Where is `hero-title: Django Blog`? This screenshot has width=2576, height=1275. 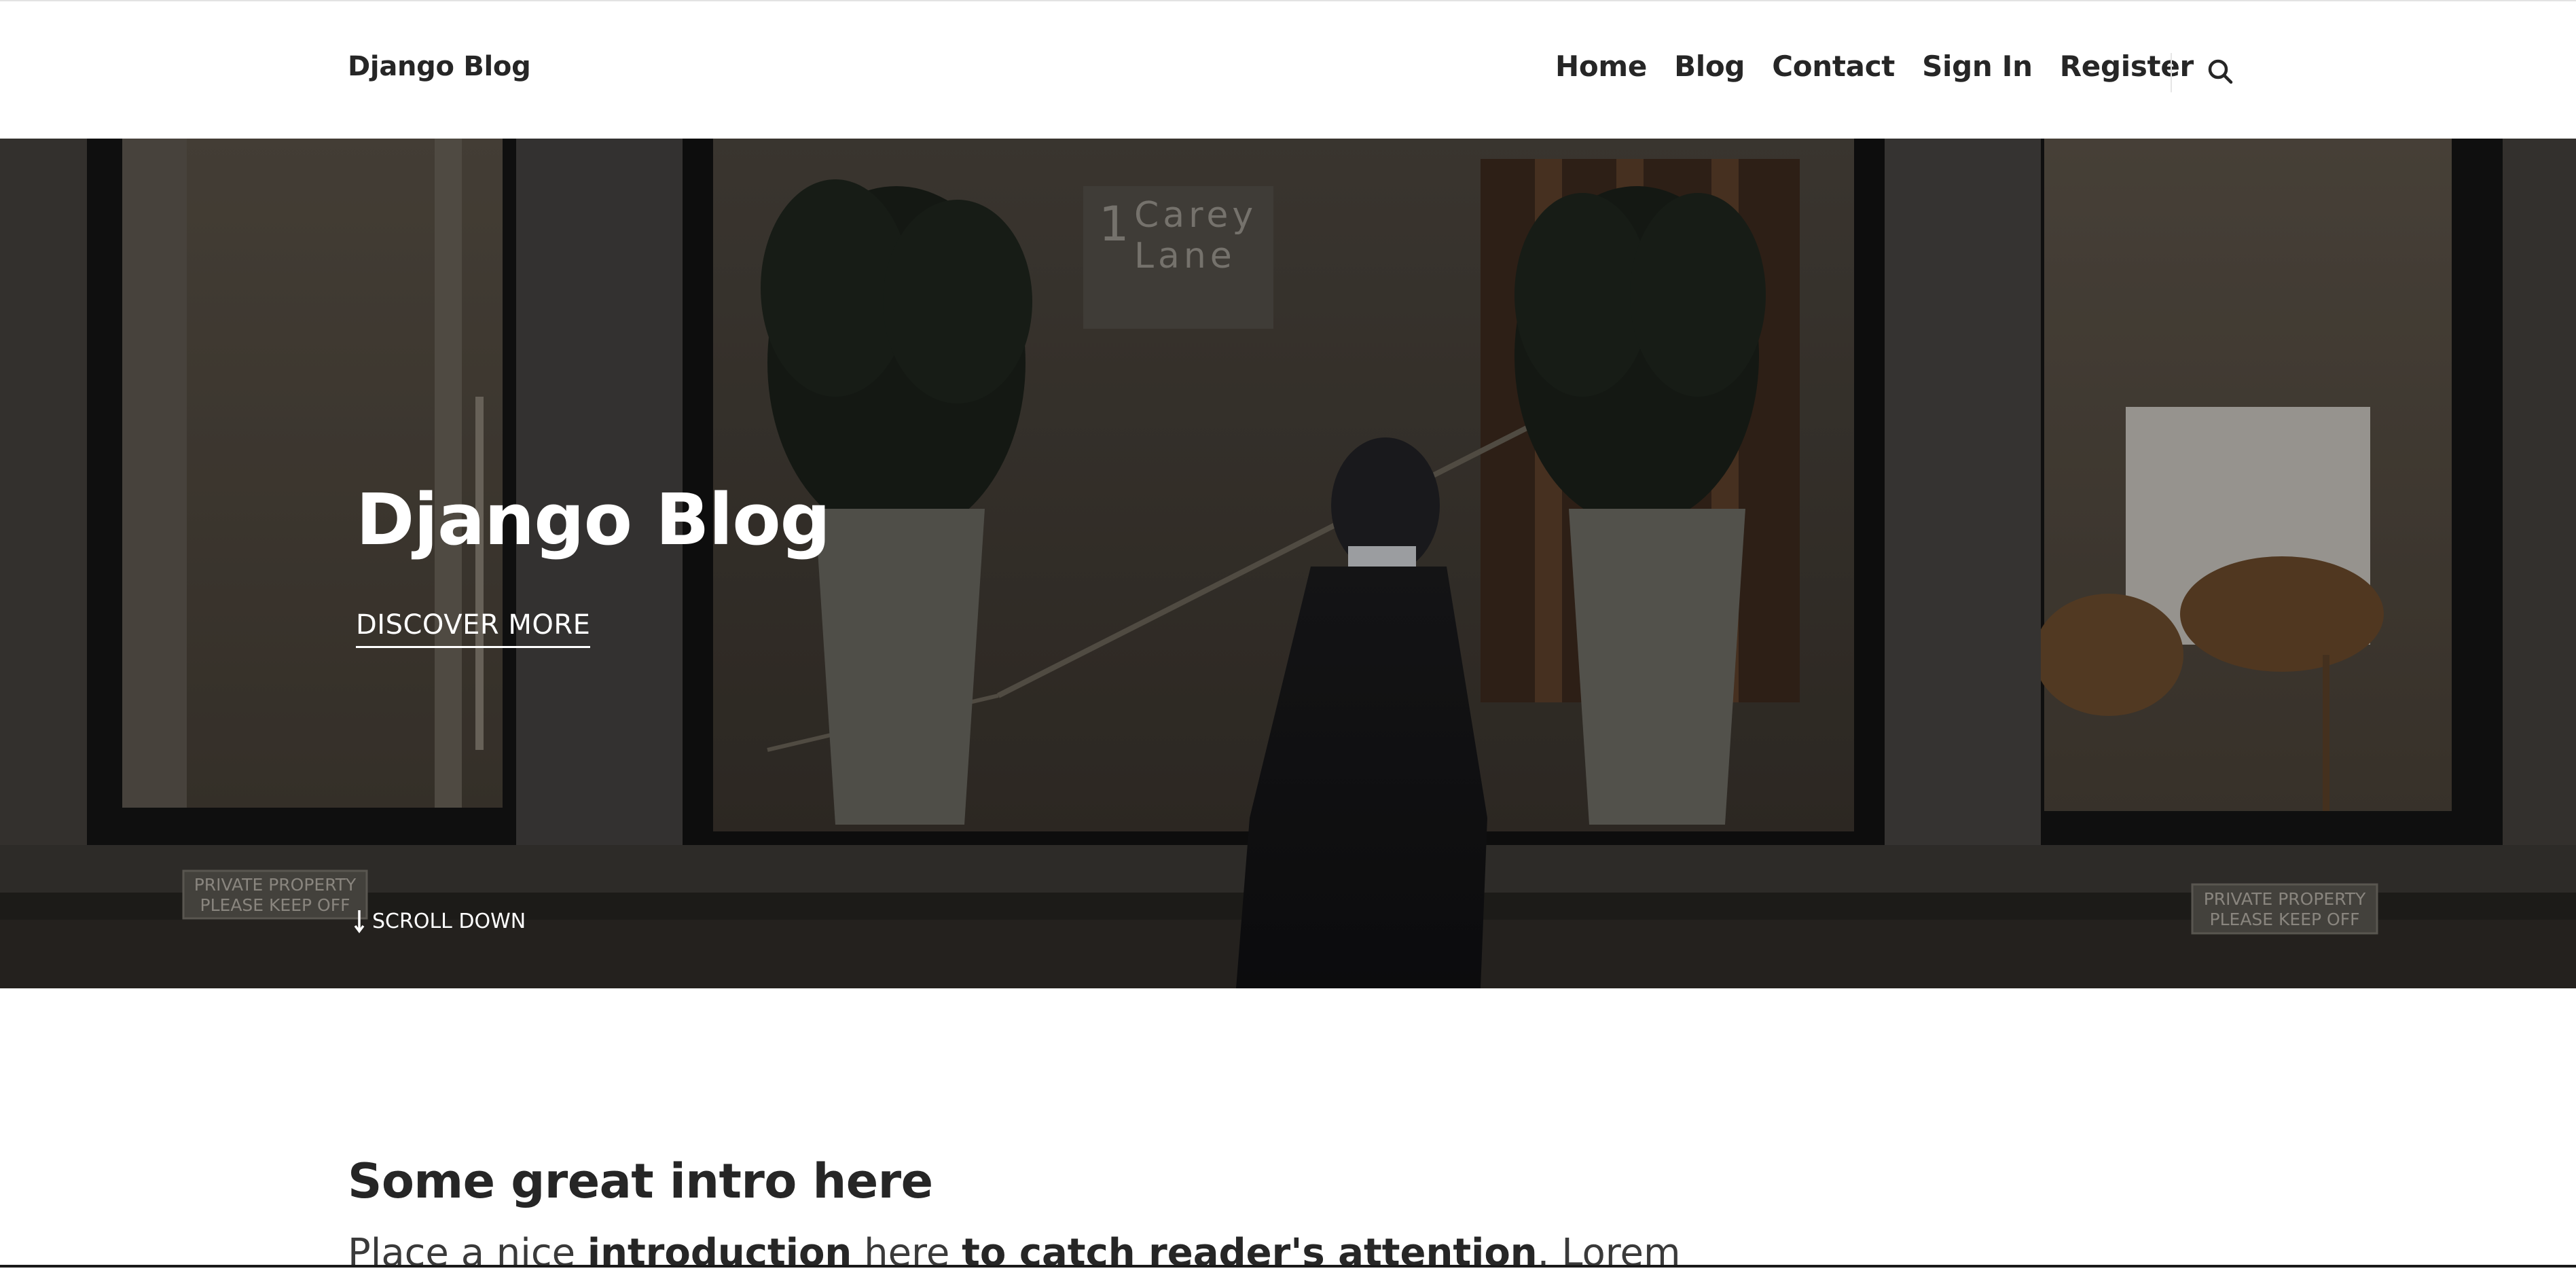
hero-title: Django Blog is located at coordinates (593, 519).